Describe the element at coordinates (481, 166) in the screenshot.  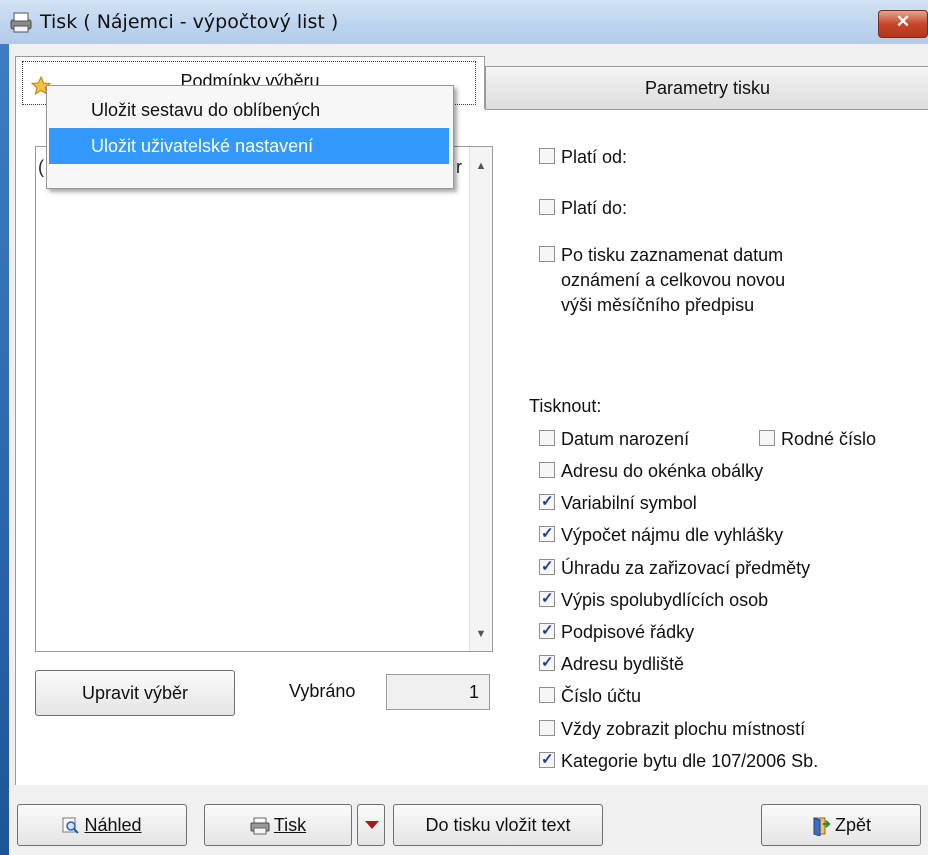
I see `scroll-up-arrow-icon: ▲` at that location.